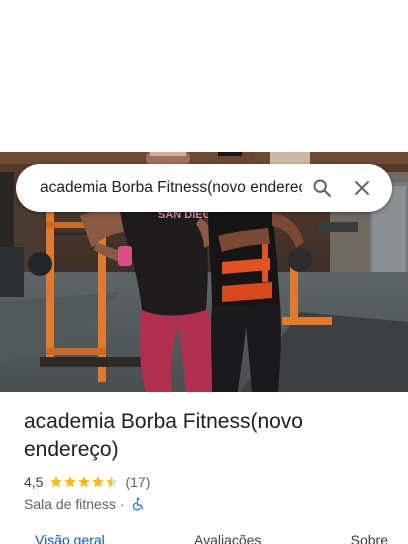  I want to click on search-button, so click(322, 188).